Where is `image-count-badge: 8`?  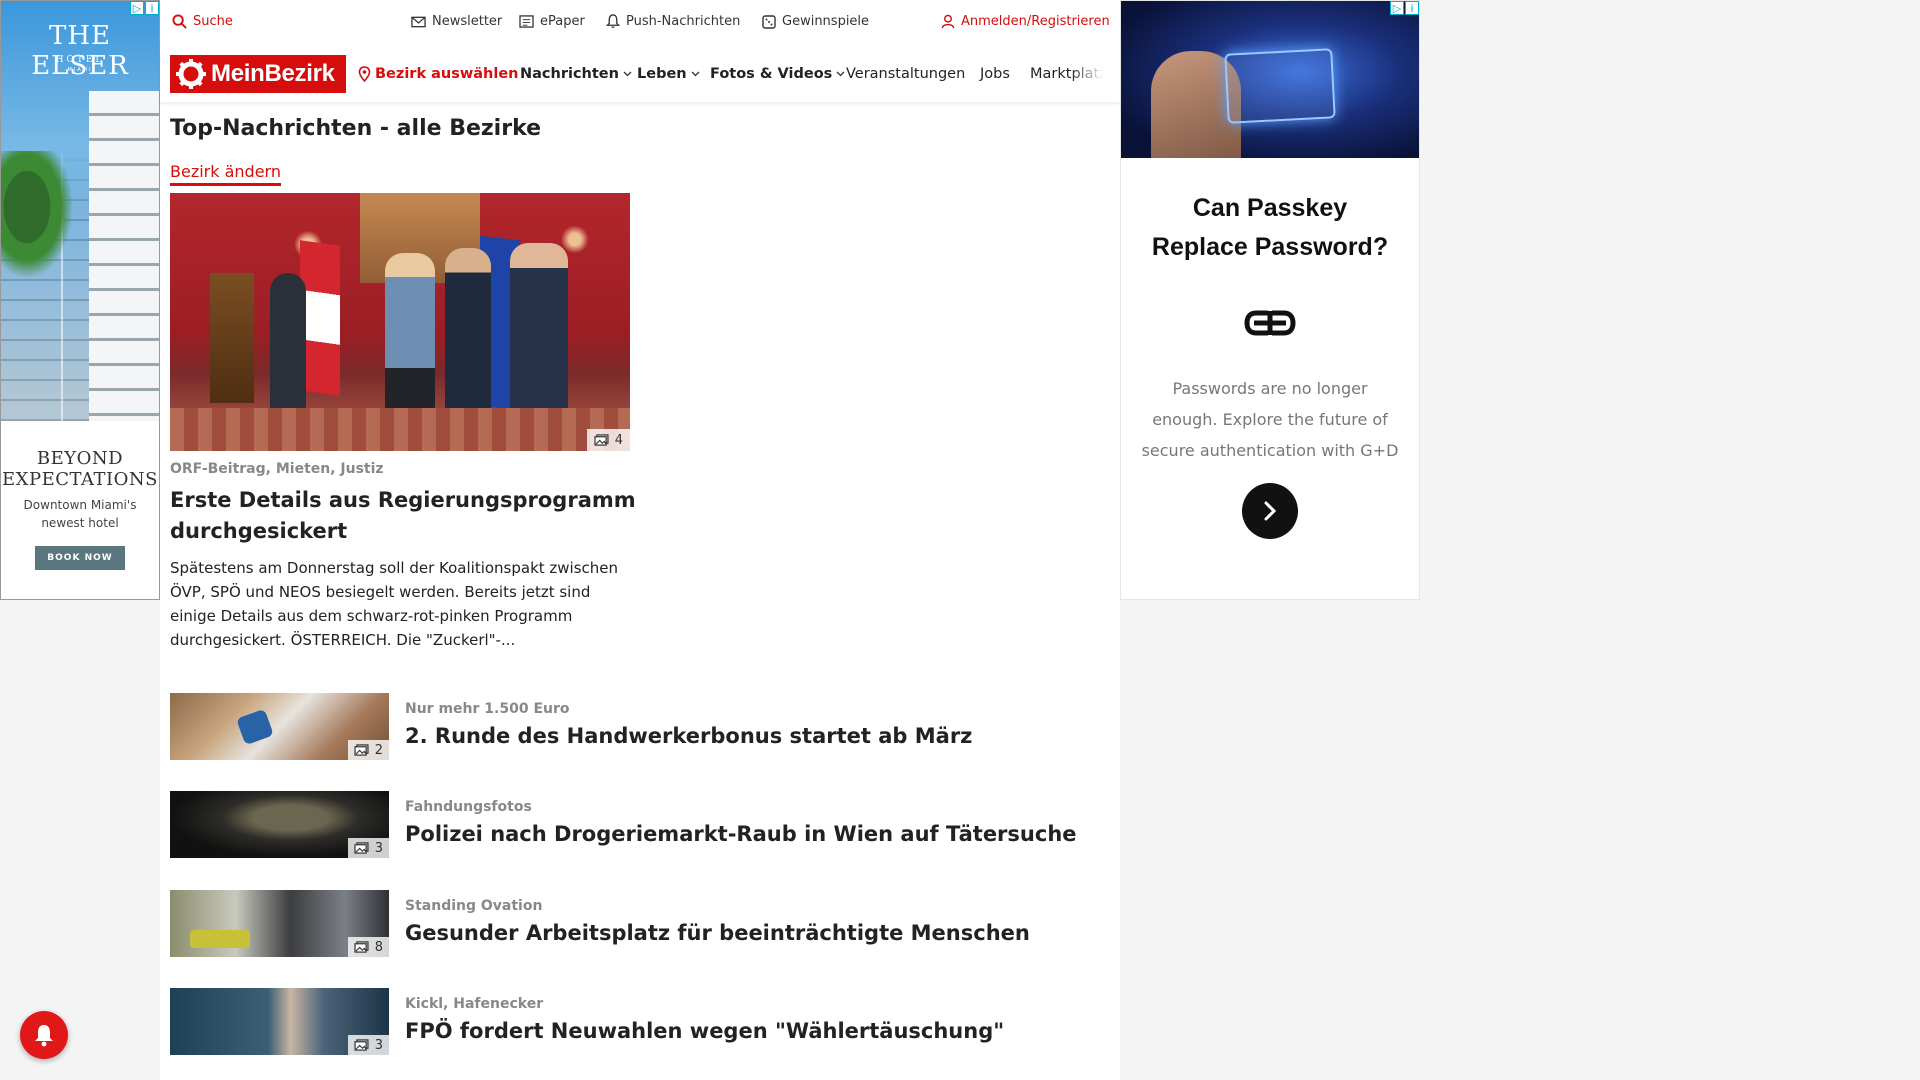 image-count-badge: 8 is located at coordinates (368, 947).